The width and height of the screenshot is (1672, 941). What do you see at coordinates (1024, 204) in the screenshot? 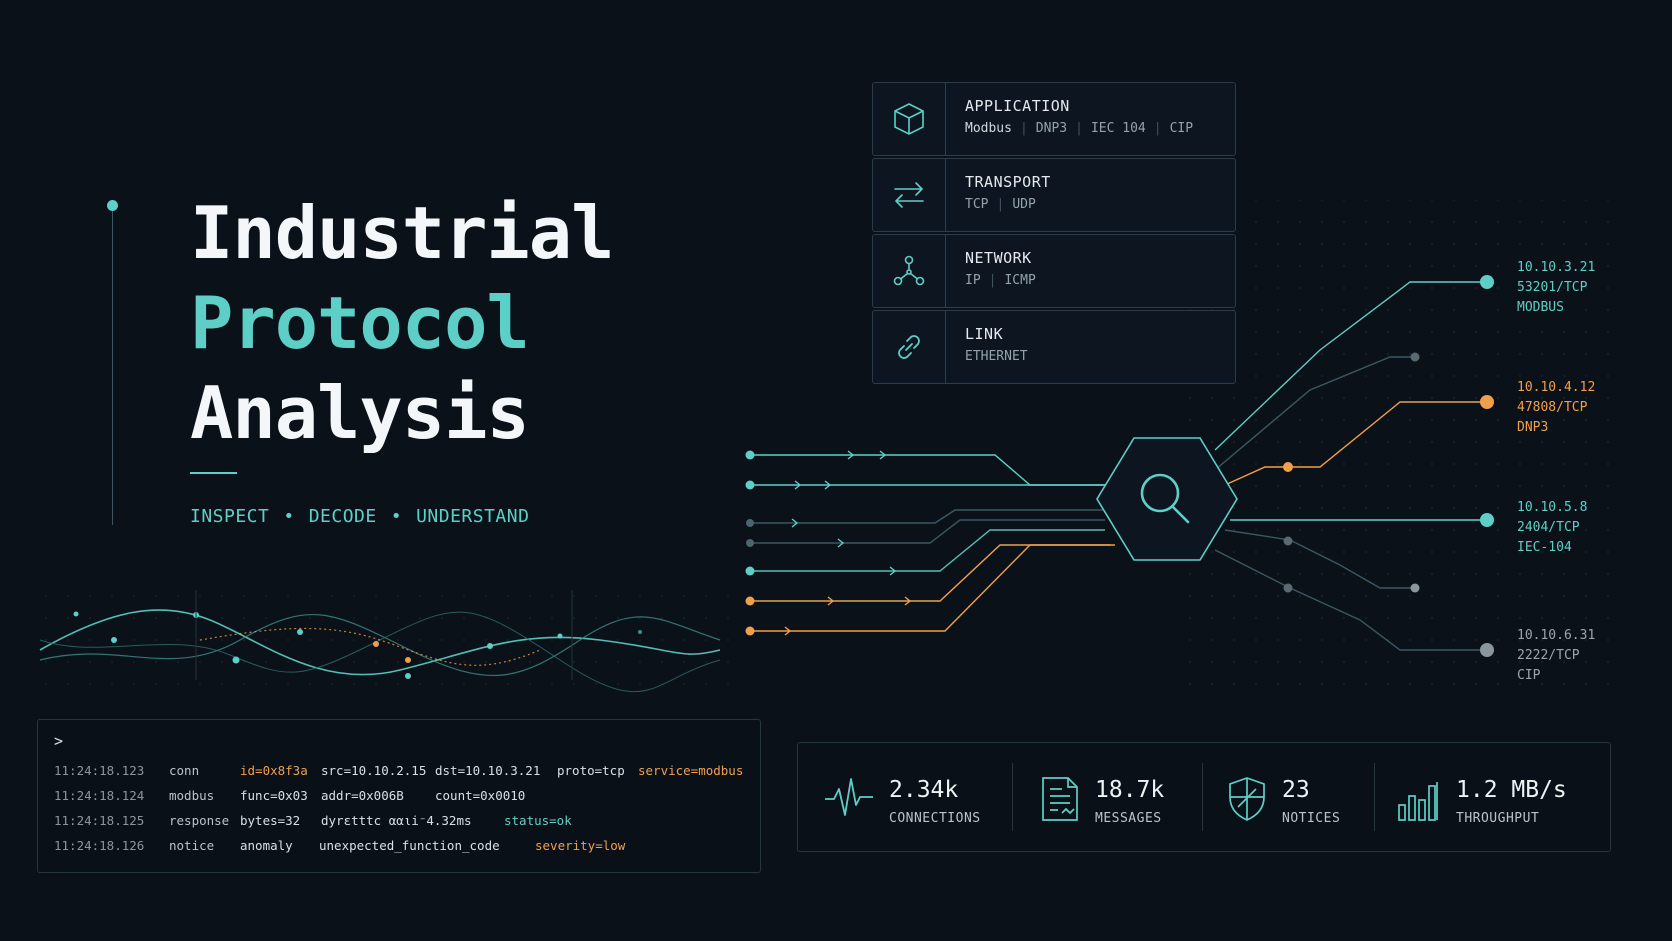
I see `protocol-label: UDP` at bounding box center [1024, 204].